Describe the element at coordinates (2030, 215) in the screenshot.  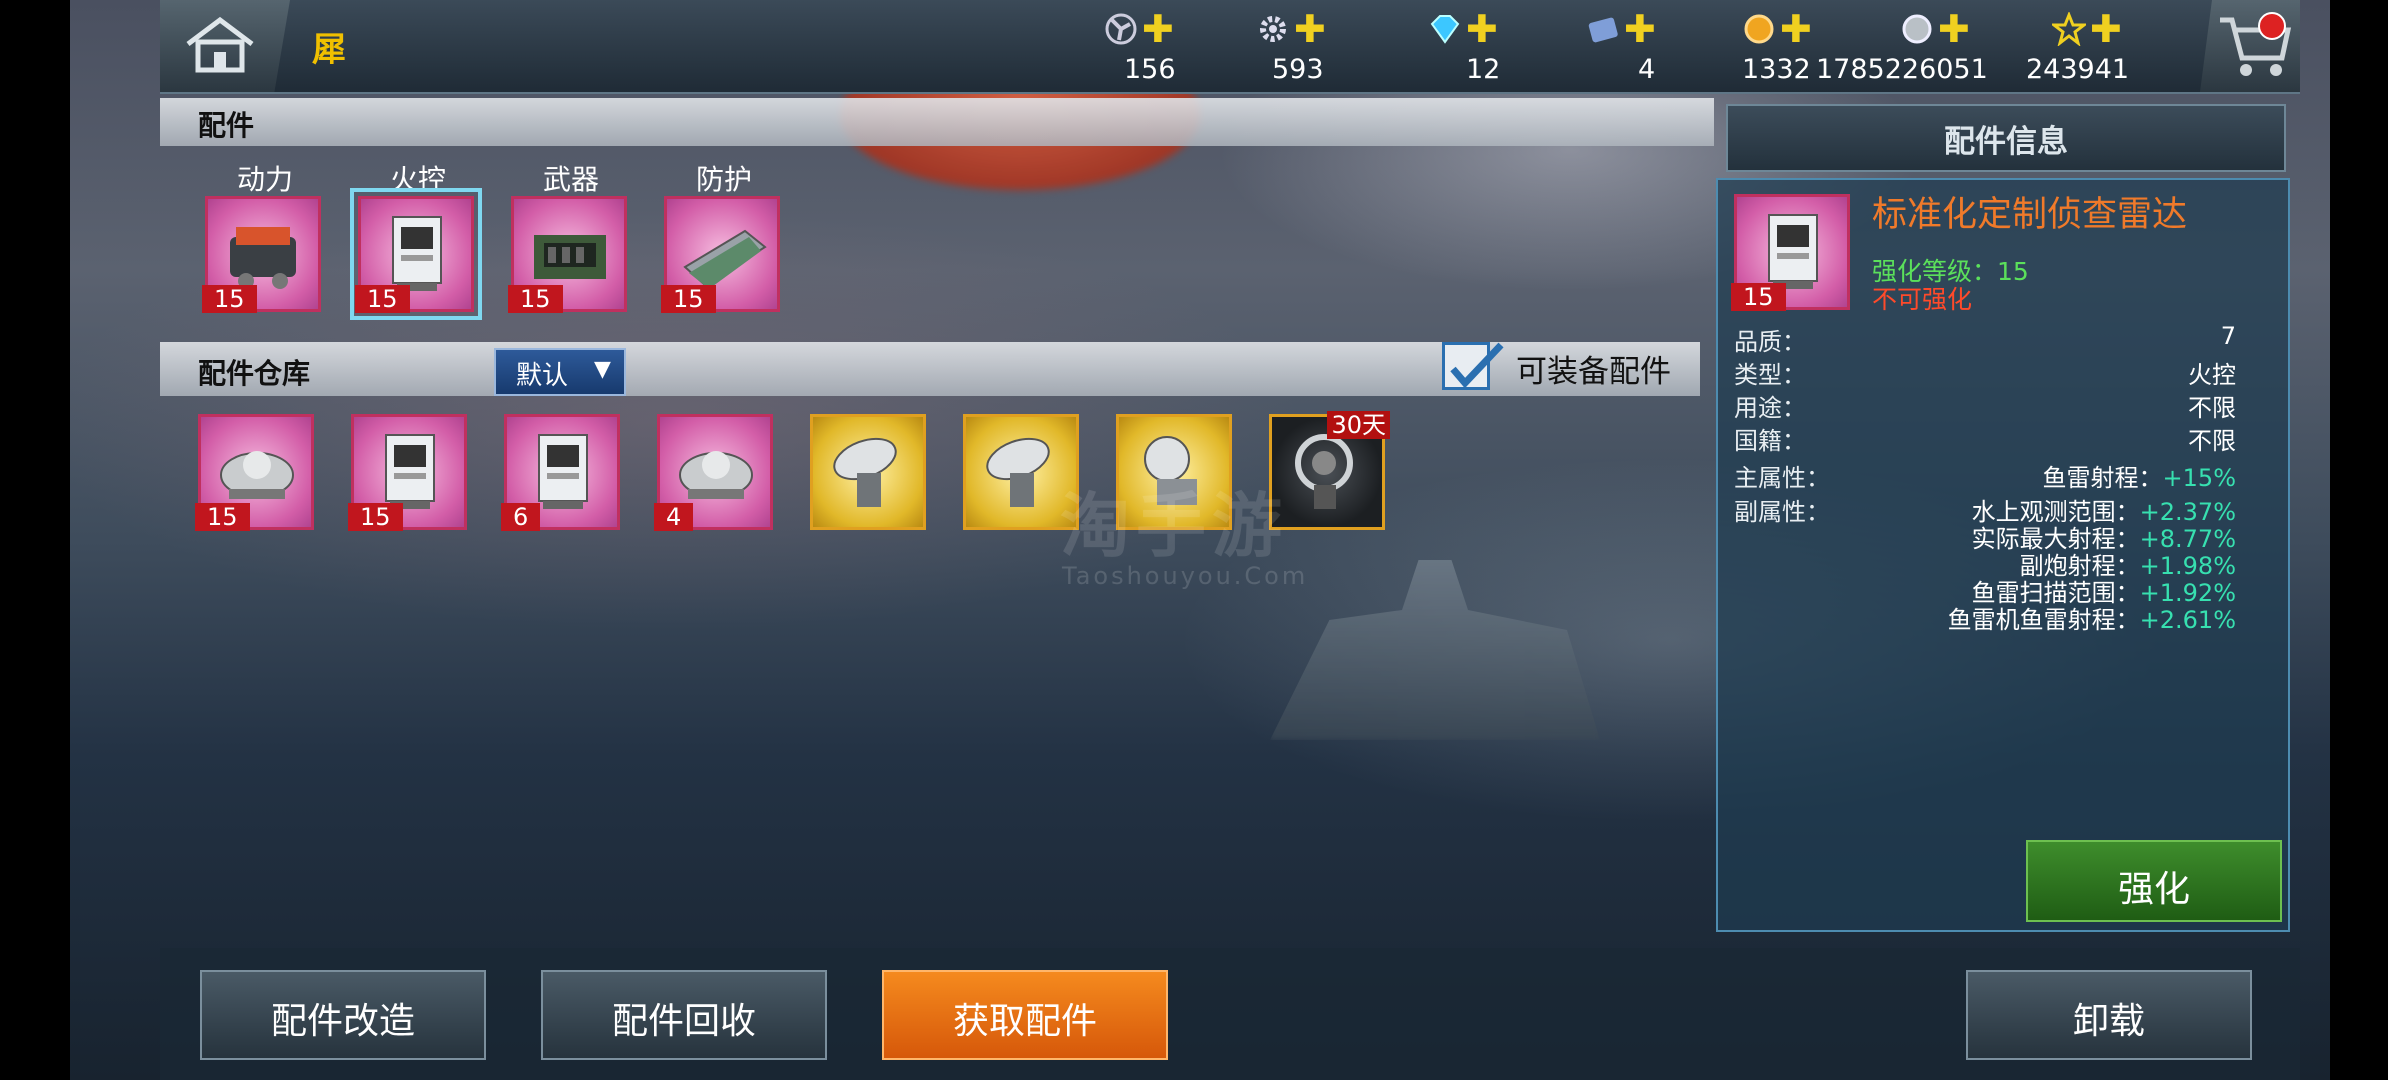
I see `part-name: 标准化定制侦查雷达` at that location.